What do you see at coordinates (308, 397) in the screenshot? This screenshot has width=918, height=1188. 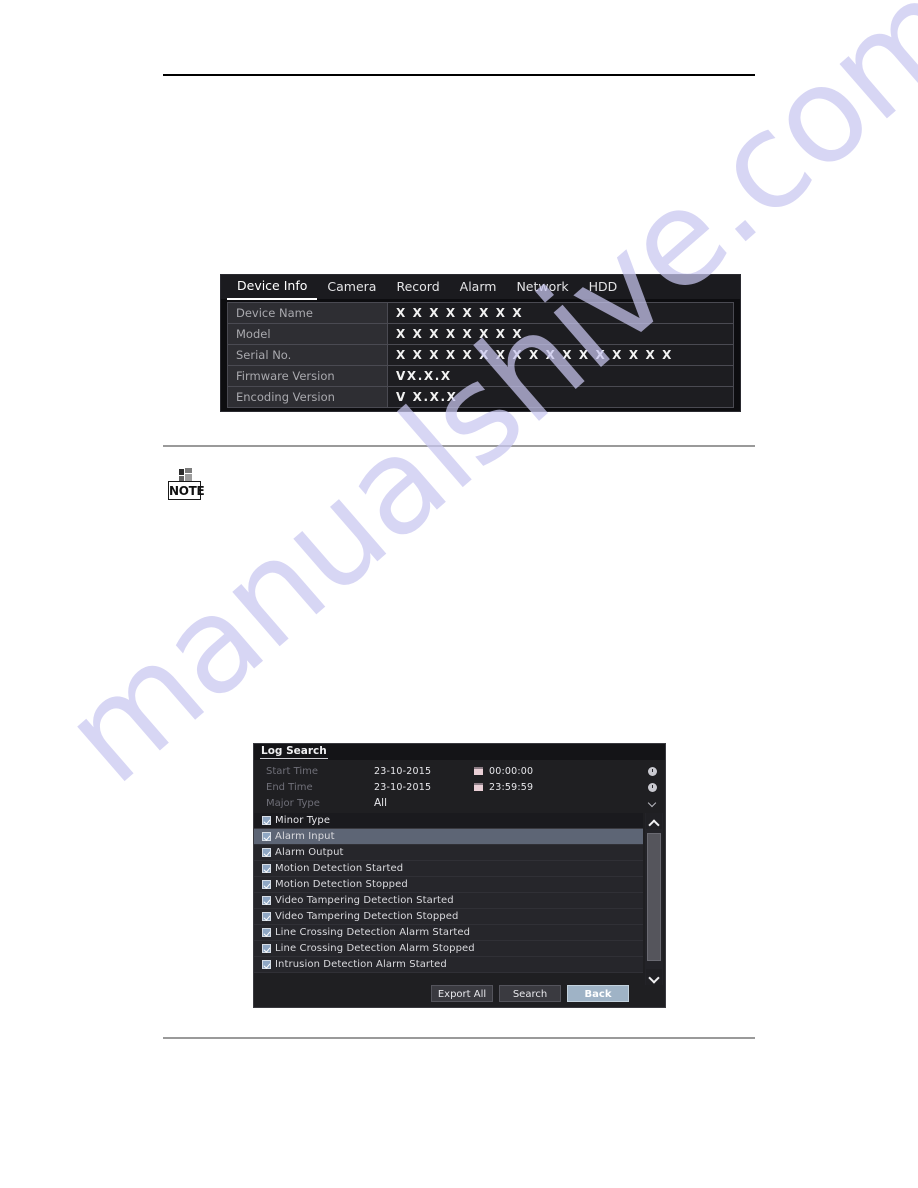 I see `row-label-encoding-version: Encoding Version` at bounding box center [308, 397].